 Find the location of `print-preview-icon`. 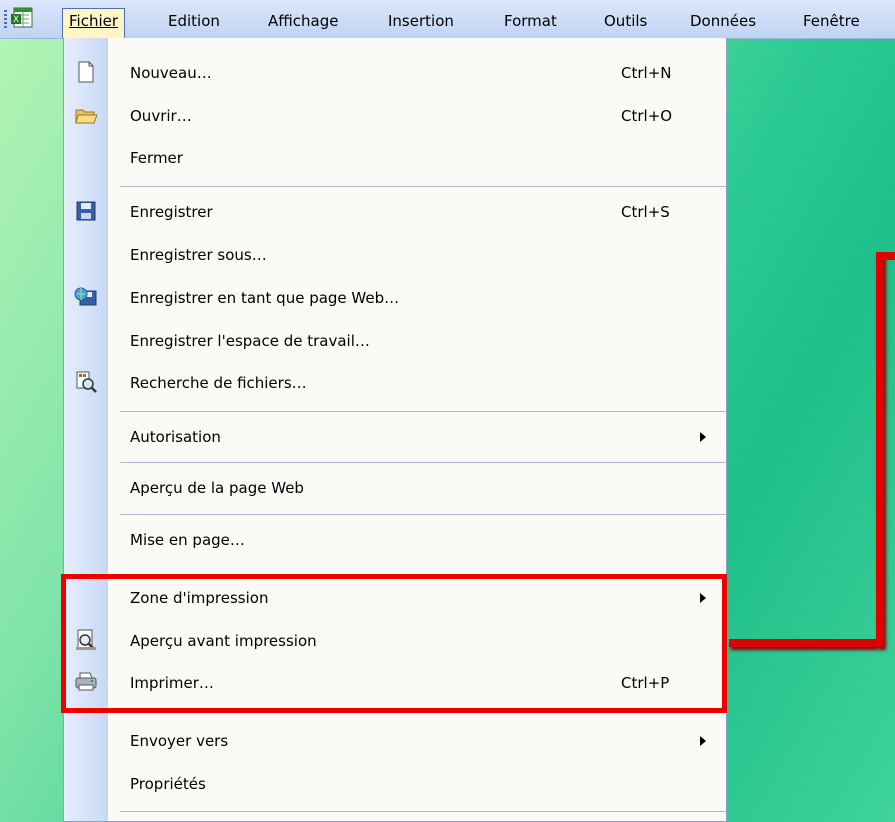

print-preview-icon is located at coordinates (86, 640).